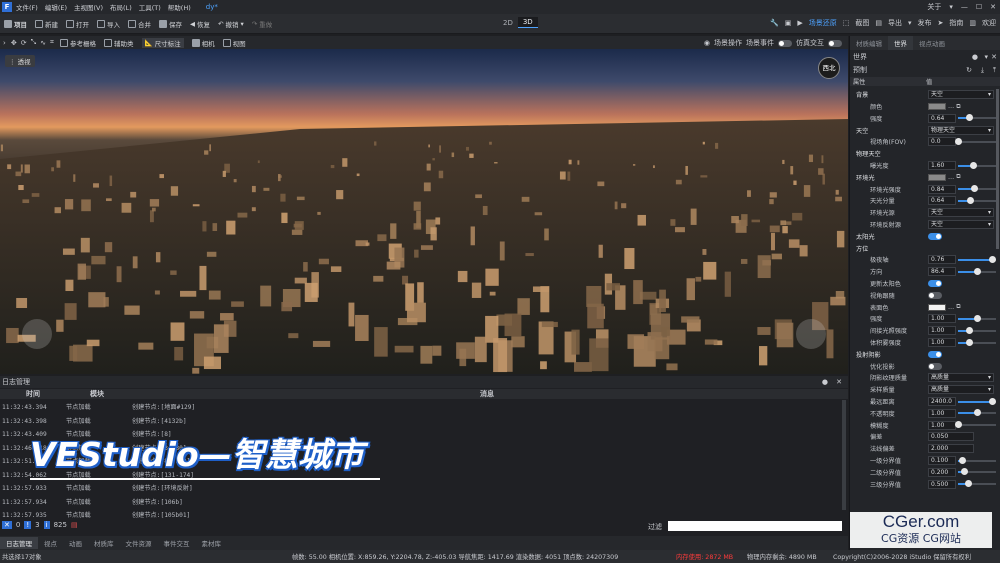 The image size is (1000, 563). I want to click on close-icon: ✕, so click(839, 382).